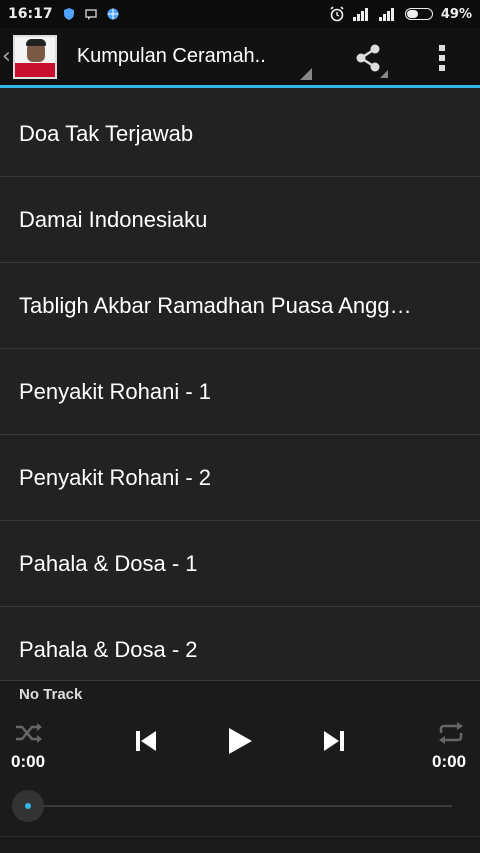  I want to click on list-item: Penyakit Rohani - 1, so click(240, 392).